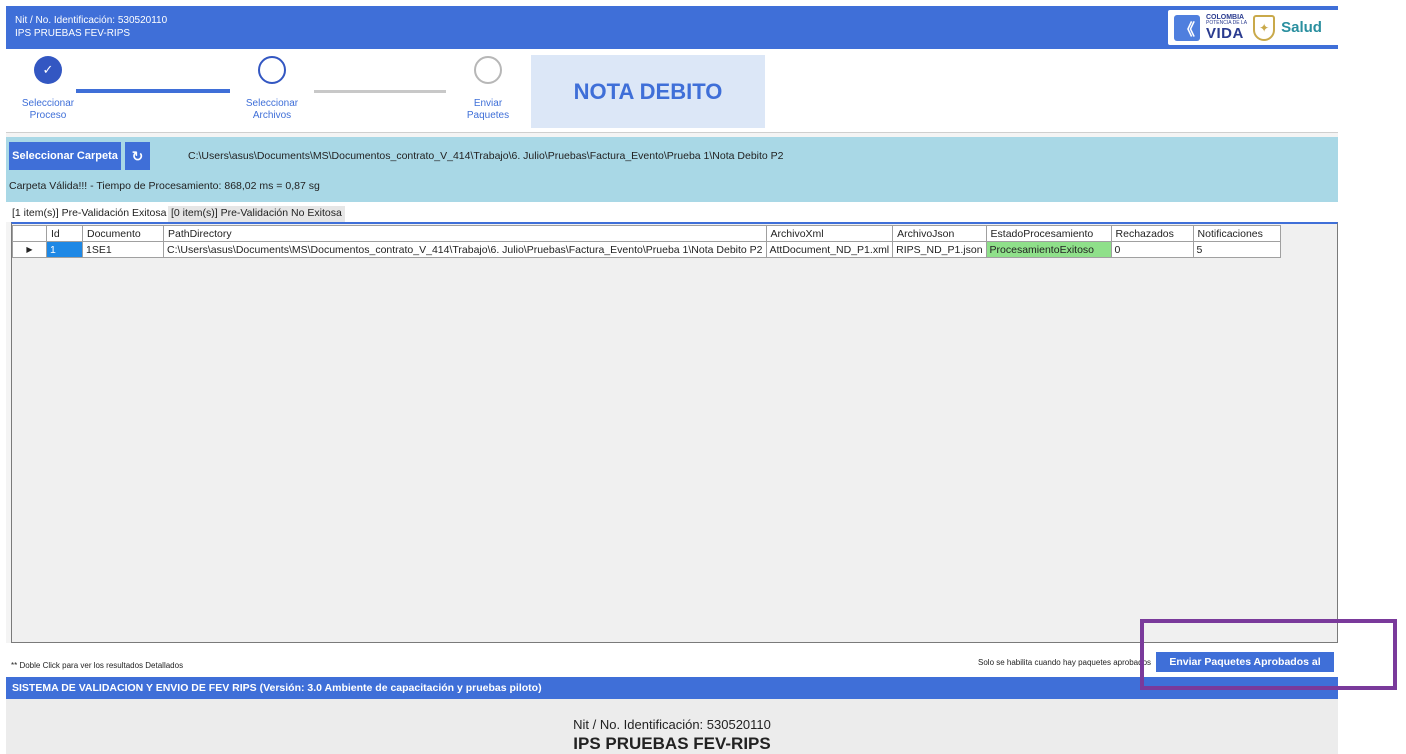 This screenshot has height=754, width=1406. What do you see at coordinates (137, 156) in the screenshot?
I see `refresh-icon: ↻` at bounding box center [137, 156].